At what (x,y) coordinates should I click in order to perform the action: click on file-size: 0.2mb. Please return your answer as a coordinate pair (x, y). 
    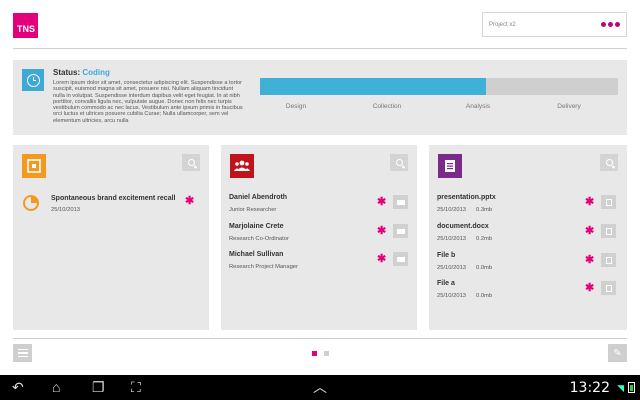
    Looking at the image, I should click on (484, 239).